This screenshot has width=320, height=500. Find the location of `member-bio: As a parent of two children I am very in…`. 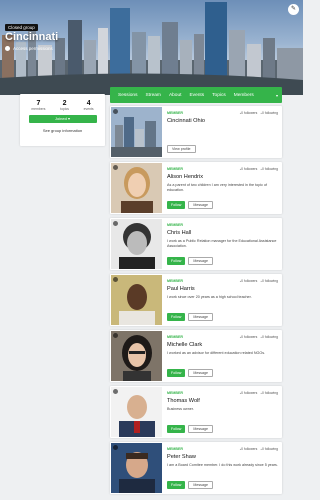

member-bio: As a parent of two children I am very in… is located at coordinates (217, 187).